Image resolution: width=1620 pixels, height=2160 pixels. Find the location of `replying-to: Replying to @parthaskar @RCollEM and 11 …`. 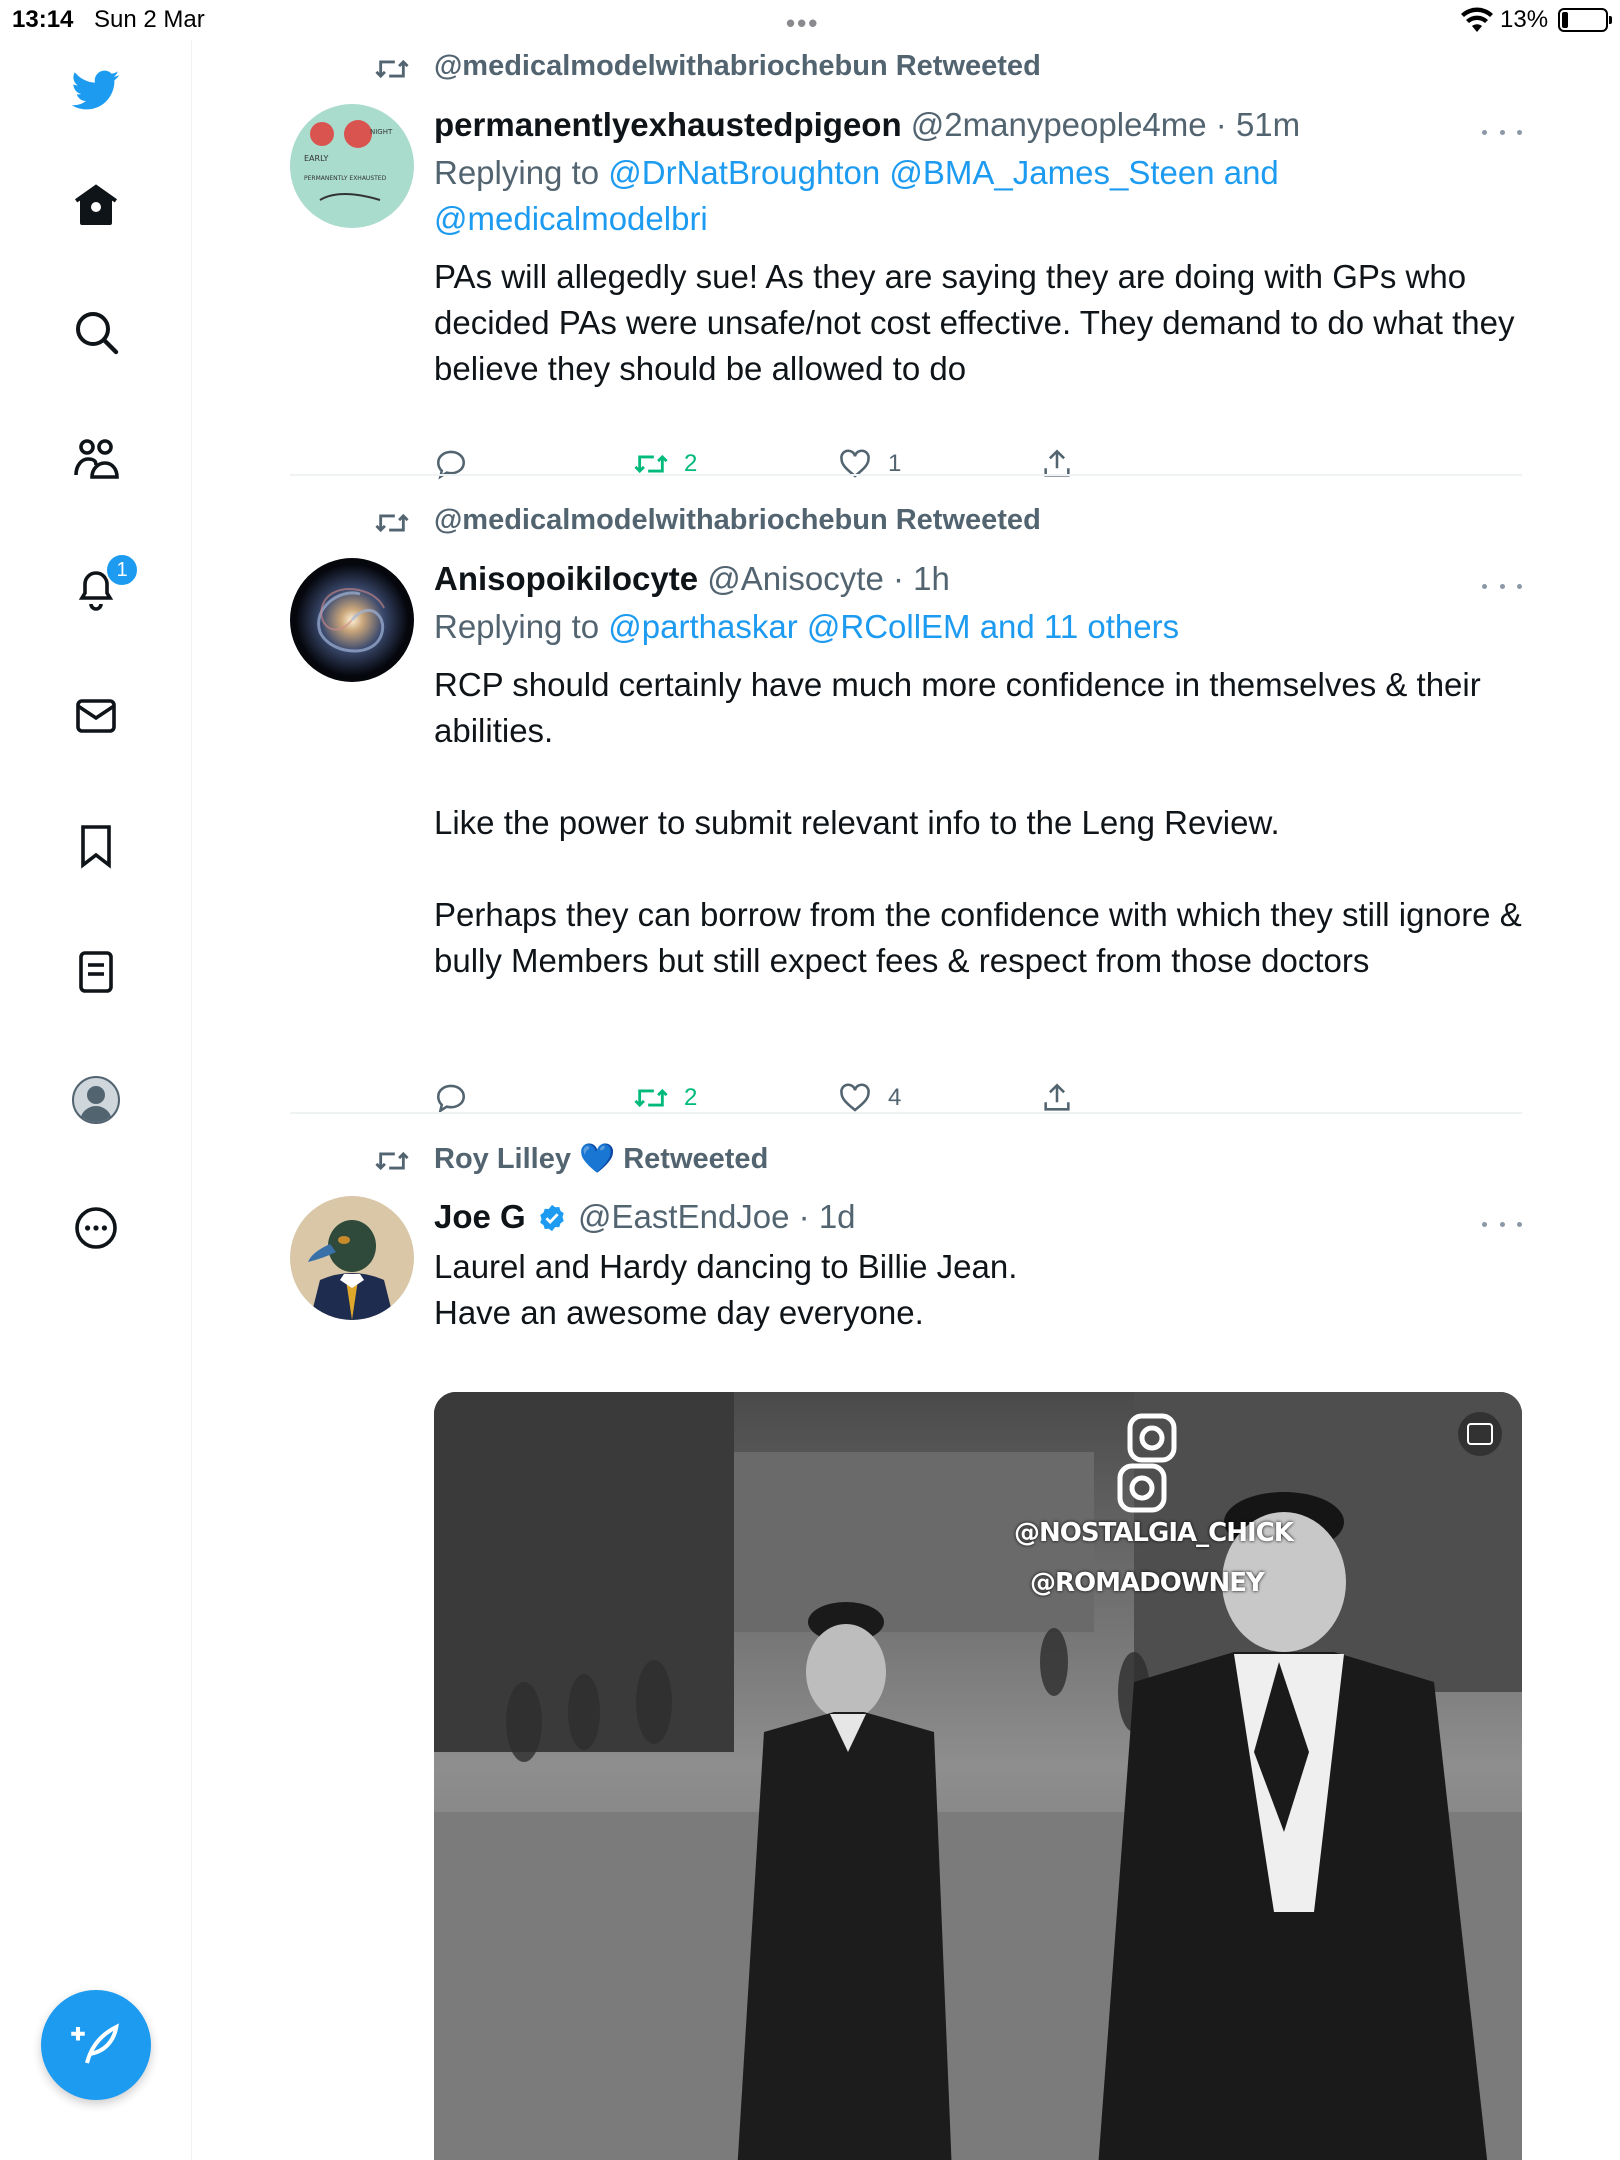

replying-to: Replying to @parthaskar @RCollEM and 11 … is located at coordinates (978, 627).